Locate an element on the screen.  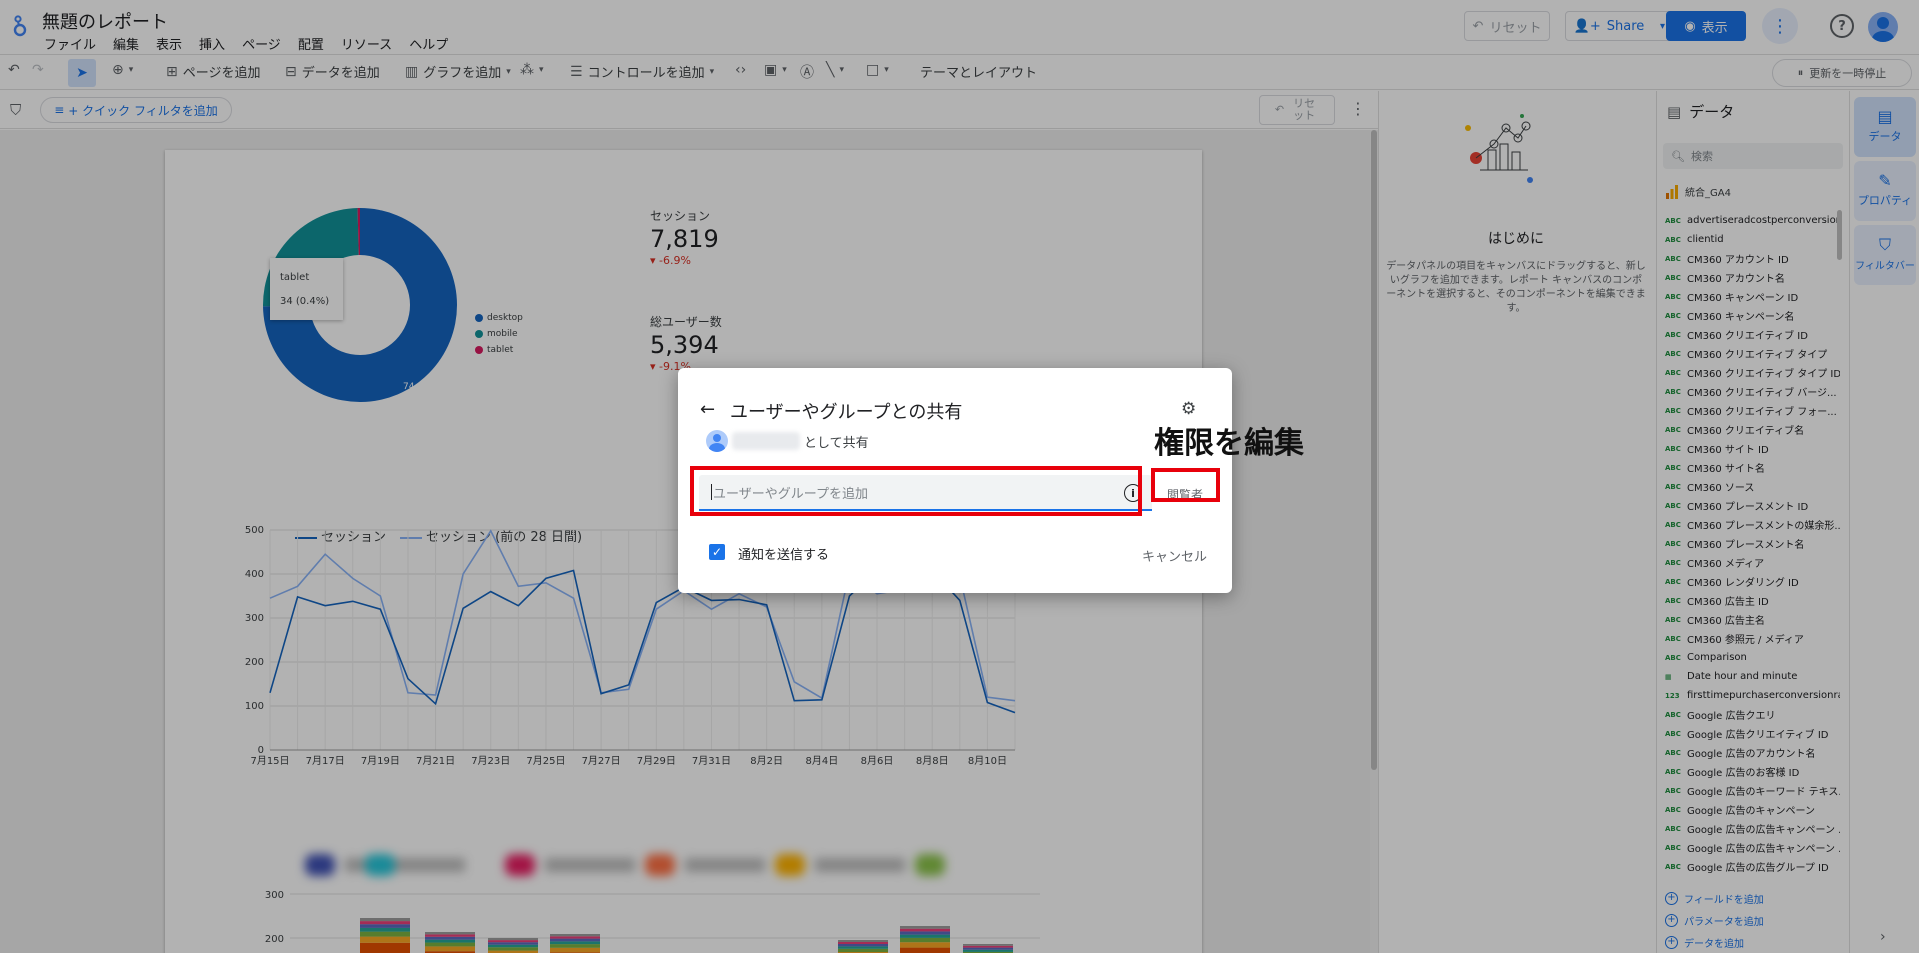
highlight-role-box is located at coordinates (1185, 485).